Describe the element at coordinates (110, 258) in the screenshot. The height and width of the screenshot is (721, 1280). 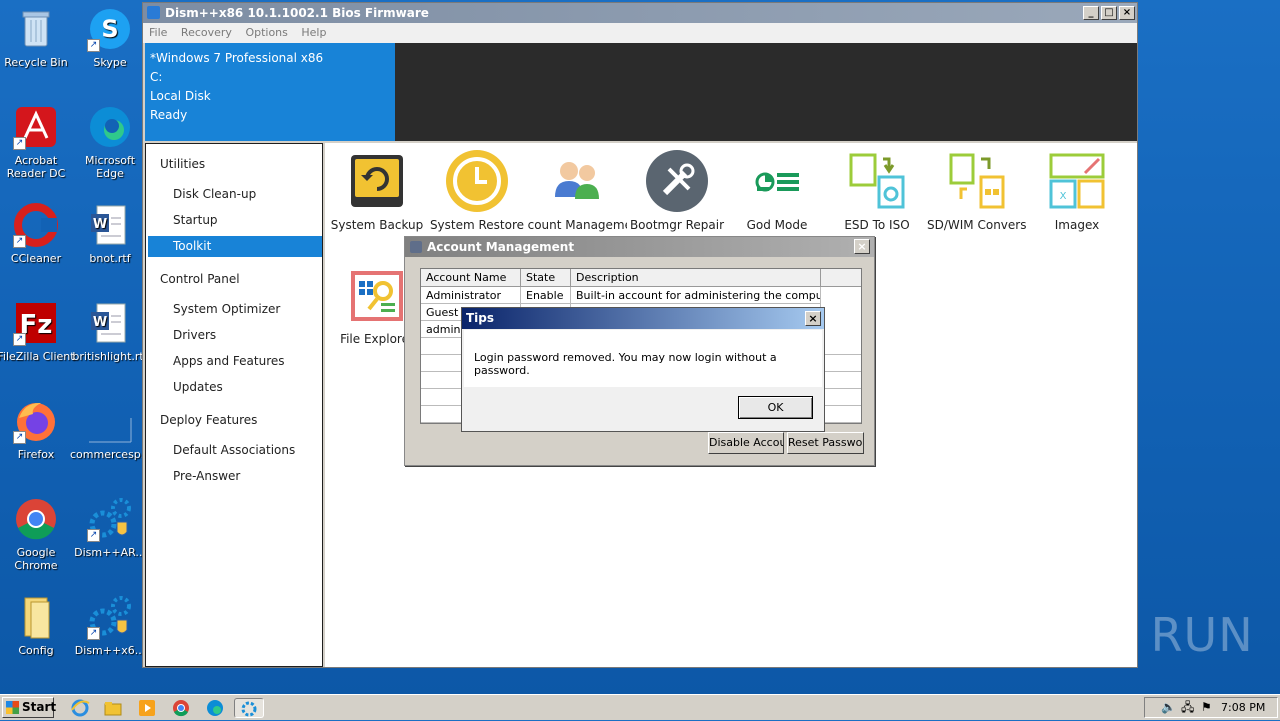
I see `desktop-icon-label: bnot.rtf` at that location.